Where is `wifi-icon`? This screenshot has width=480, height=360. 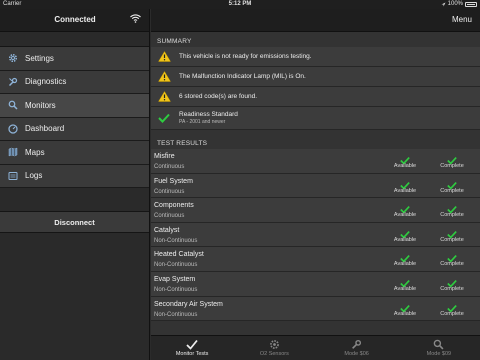 wifi-icon is located at coordinates (135, 18).